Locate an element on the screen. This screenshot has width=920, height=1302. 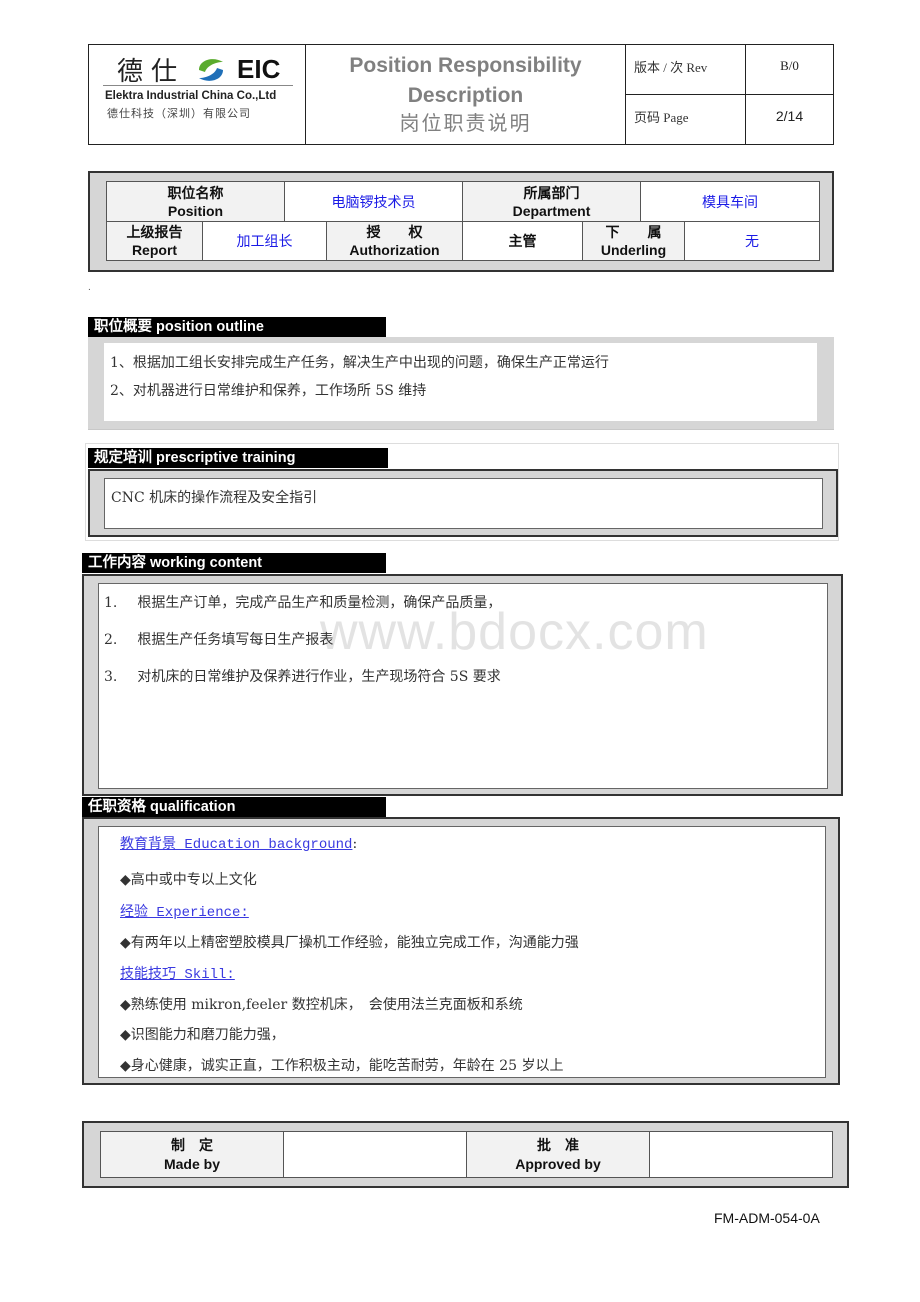
education-heading: 教育背景 Education background: is located at coordinates (238, 843).